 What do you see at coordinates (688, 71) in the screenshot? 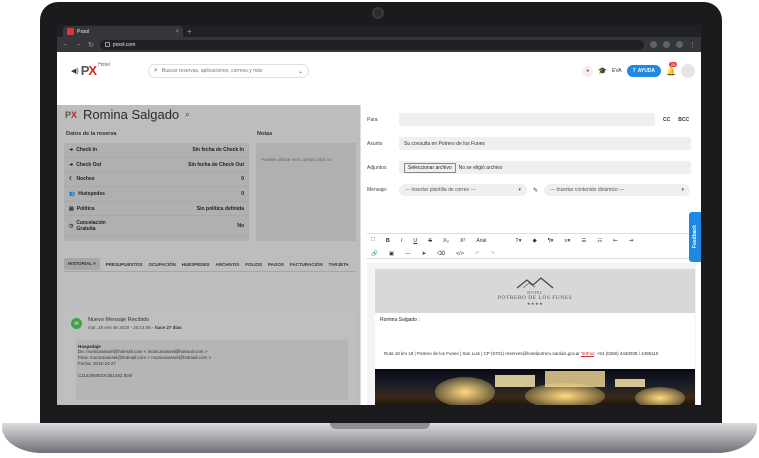
I see `avatar` at bounding box center [688, 71].